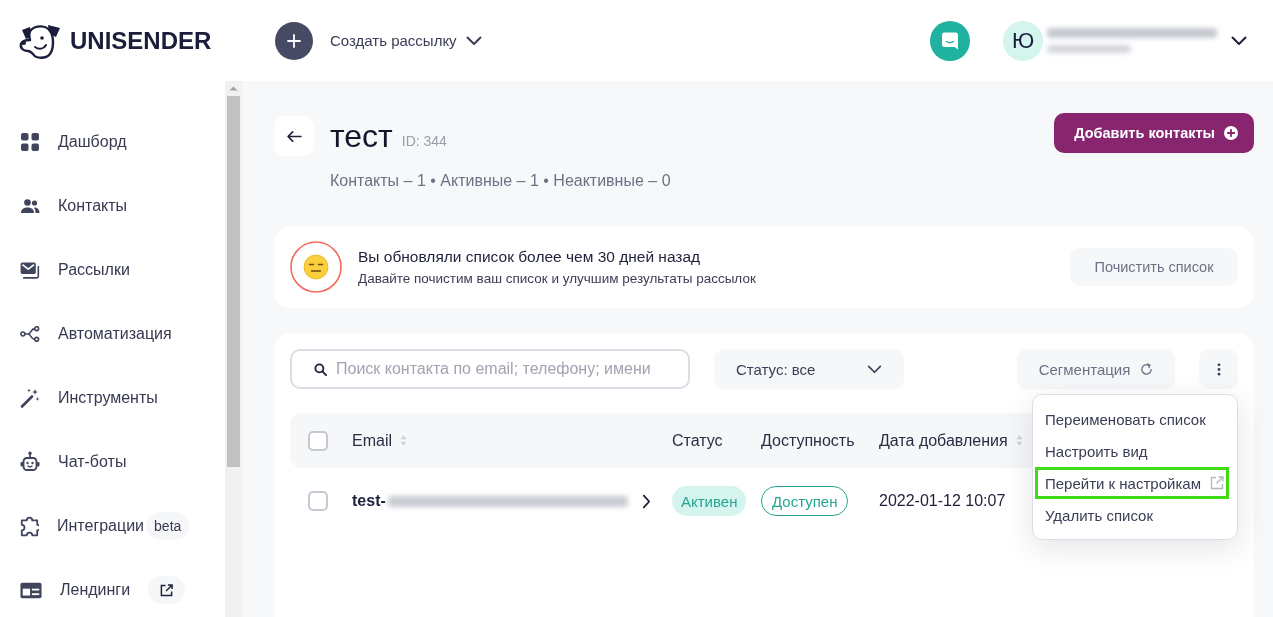 The width and height of the screenshot is (1273, 617). Describe the element at coordinates (1132, 419) in the screenshot. I see `menu-item: Переименовать список` at that location.